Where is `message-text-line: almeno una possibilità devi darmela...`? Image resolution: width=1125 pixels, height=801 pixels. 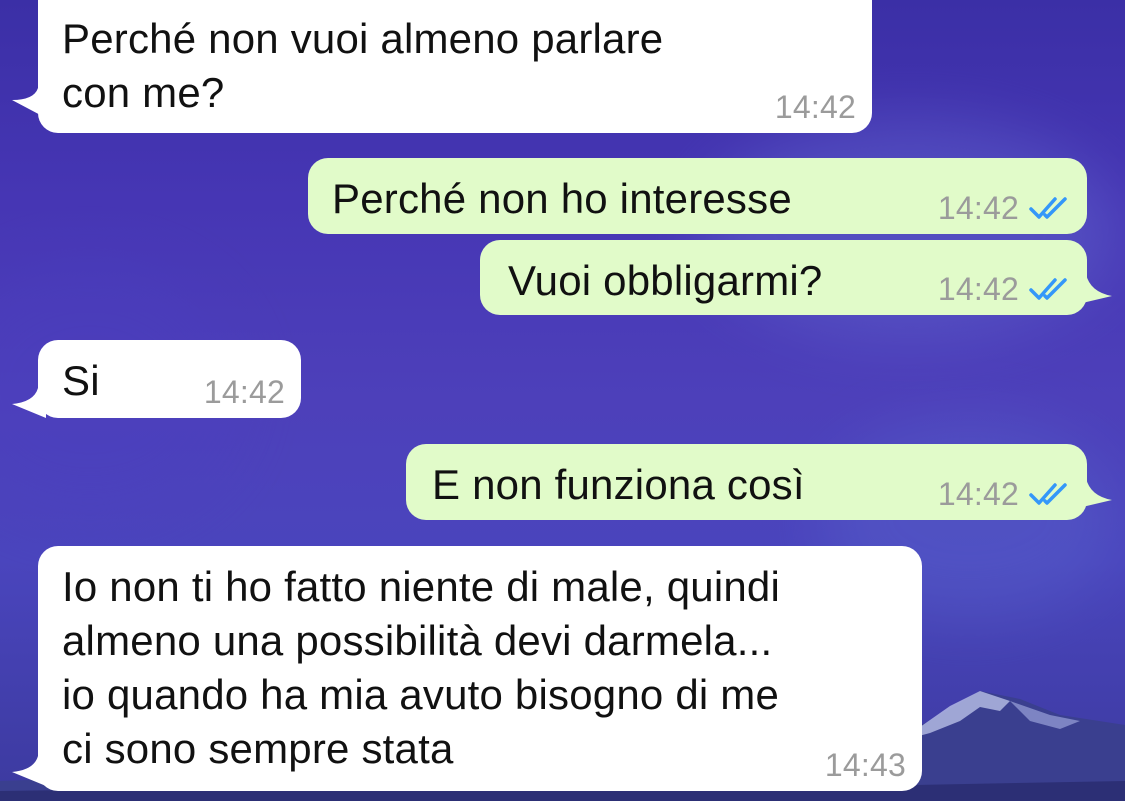 message-text-line: almeno una possibilità devi darmela... is located at coordinates (417, 640).